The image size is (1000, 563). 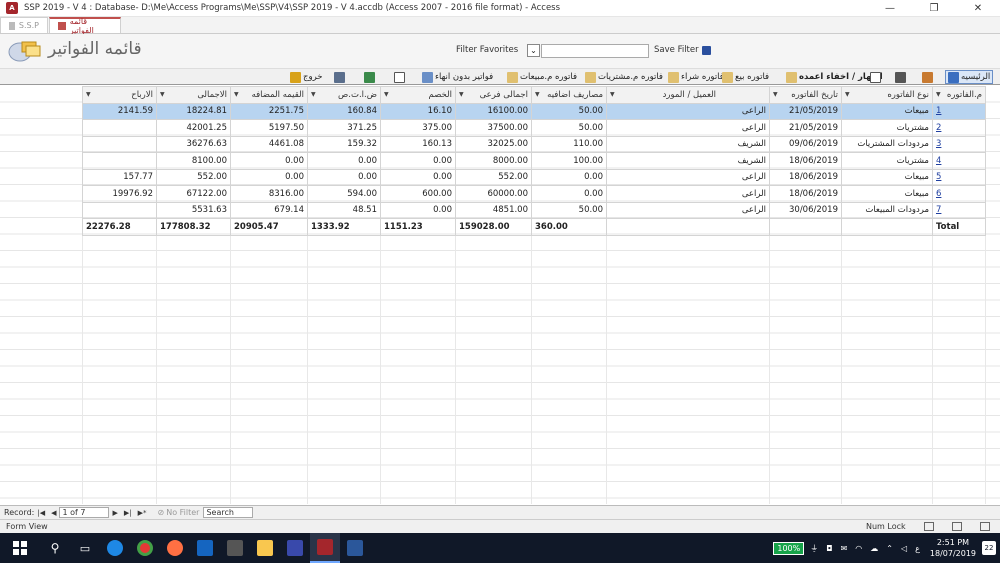 I want to click on binoculars-button, so click(x=900, y=77).